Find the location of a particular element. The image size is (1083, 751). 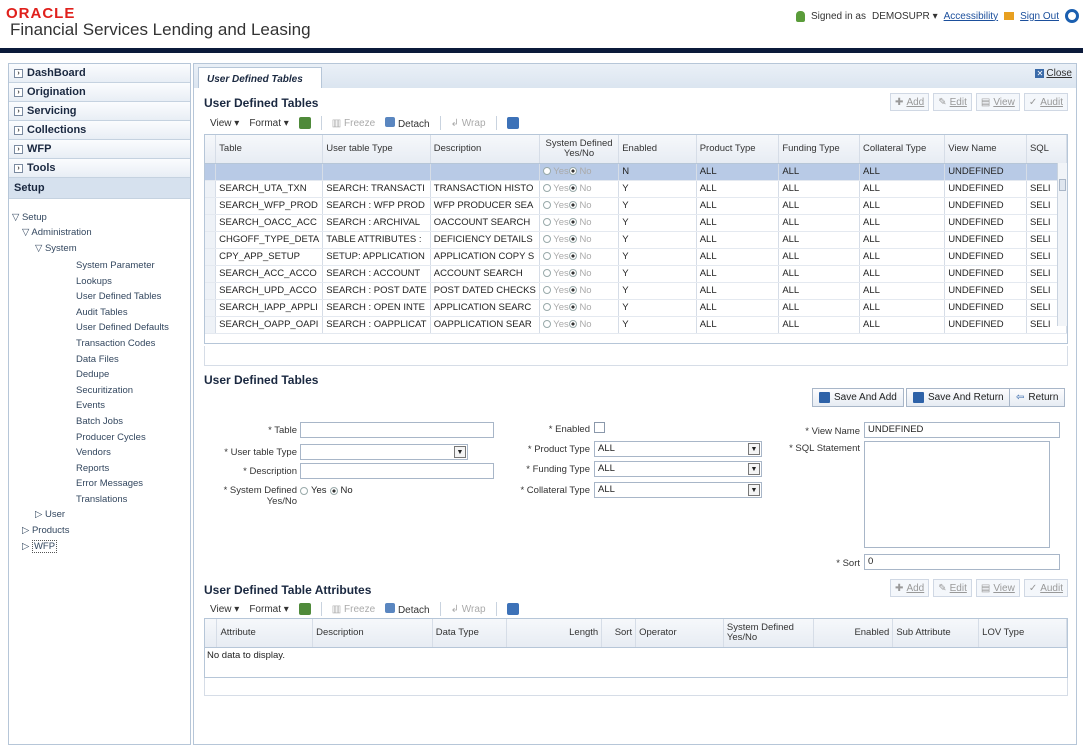

column-header: Attribute is located at coordinates (265, 633).